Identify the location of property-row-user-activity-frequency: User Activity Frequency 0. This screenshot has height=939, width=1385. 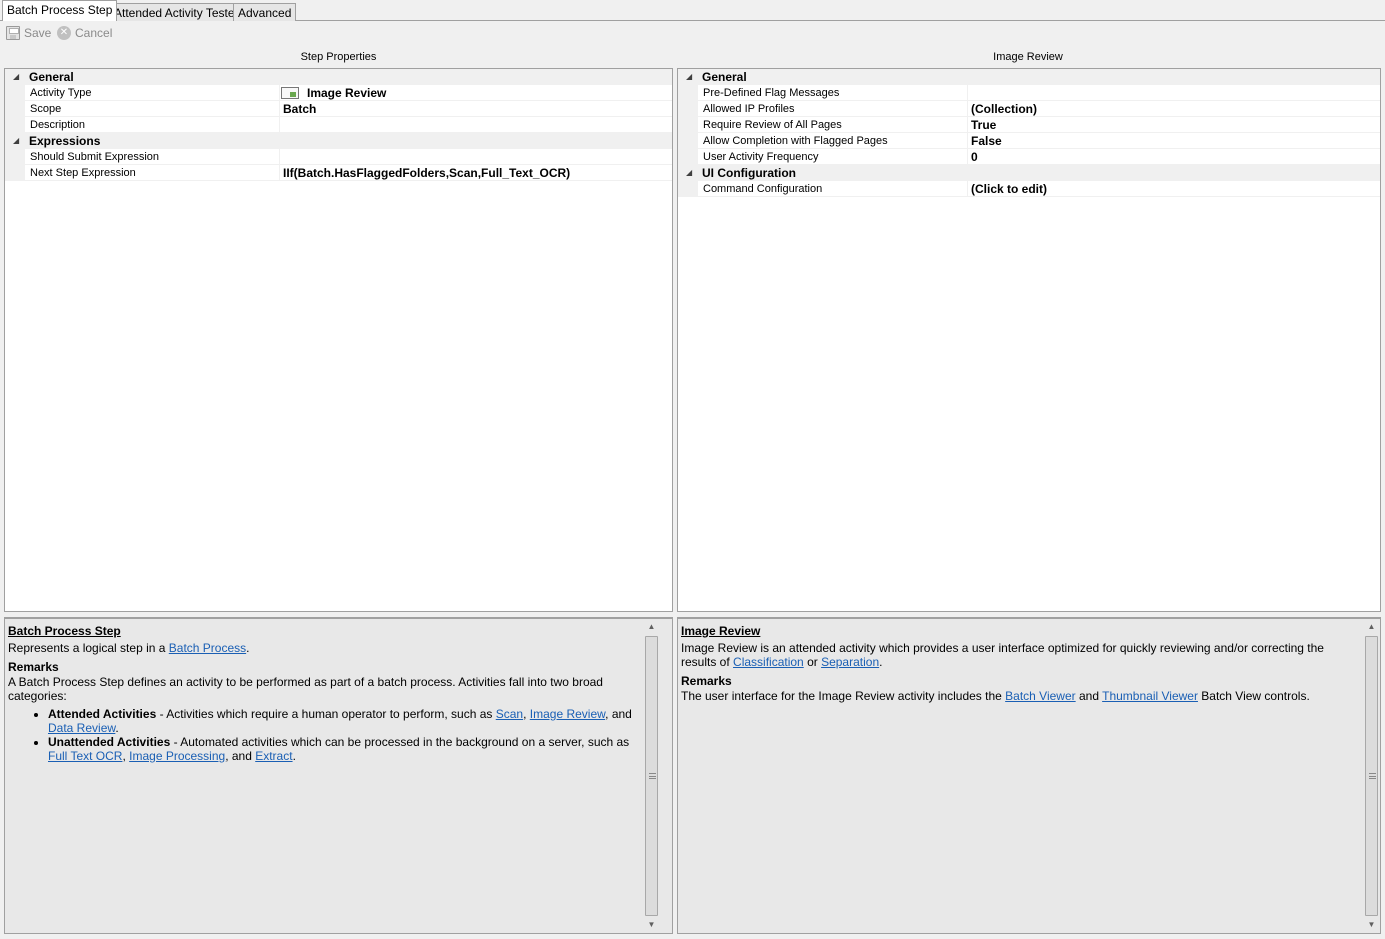
(1029, 157).